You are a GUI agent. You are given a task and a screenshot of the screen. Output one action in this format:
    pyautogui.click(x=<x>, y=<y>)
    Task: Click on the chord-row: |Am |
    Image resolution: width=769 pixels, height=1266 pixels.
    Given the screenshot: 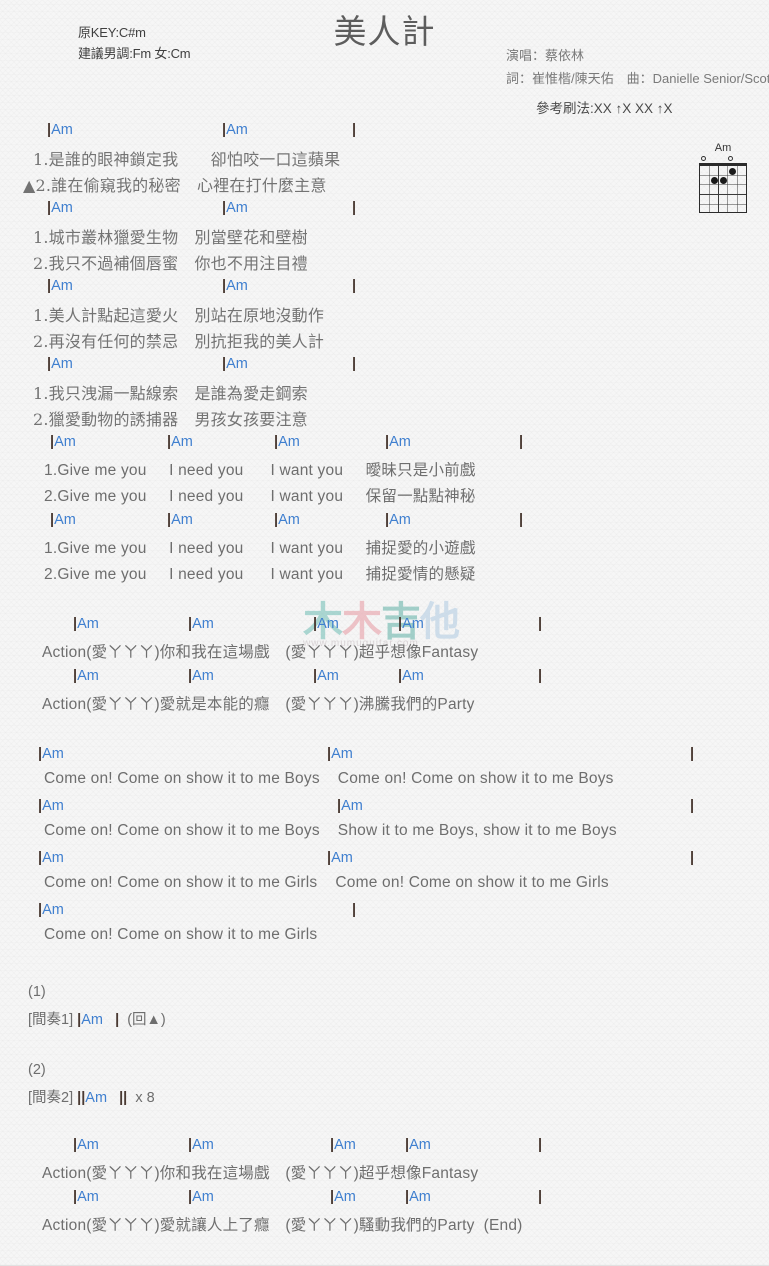 What is the action you would take?
    pyautogui.click(x=384, y=912)
    